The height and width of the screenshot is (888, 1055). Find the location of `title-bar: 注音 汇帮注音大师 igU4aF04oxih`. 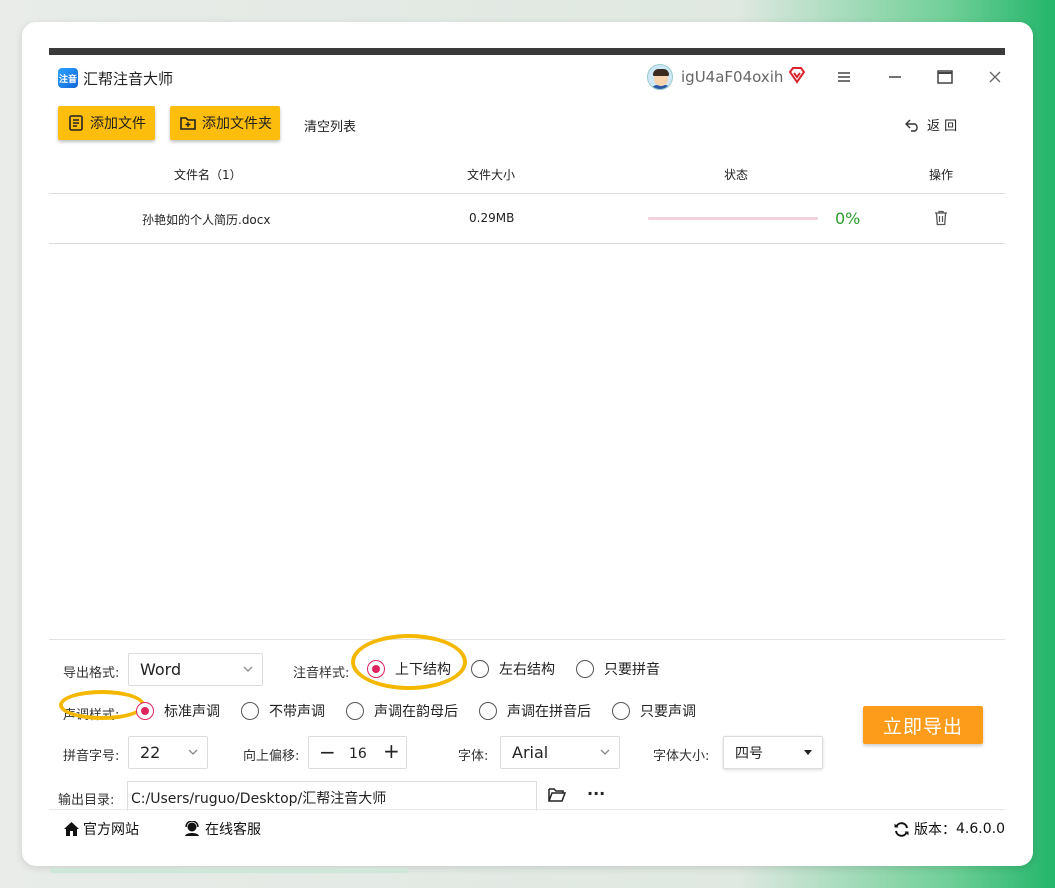

title-bar: 注音 汇帮注音大师 igU4aF04oxih is located at coordinates (527, 76).